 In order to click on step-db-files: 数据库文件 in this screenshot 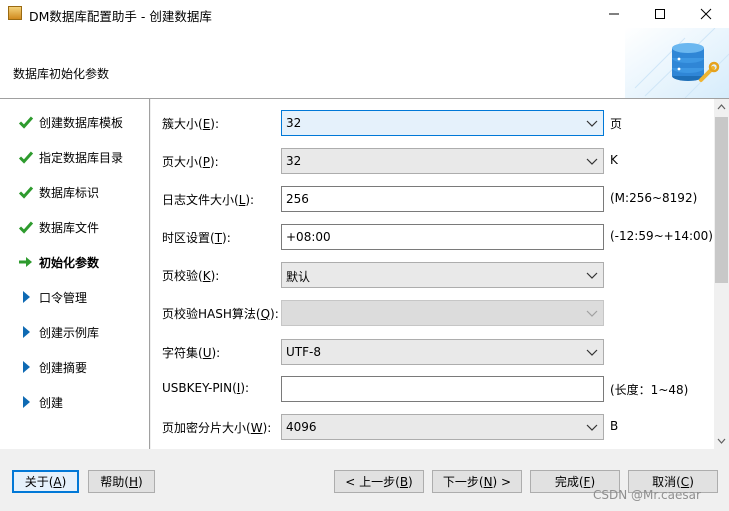, I will do `click(74, 226)`.